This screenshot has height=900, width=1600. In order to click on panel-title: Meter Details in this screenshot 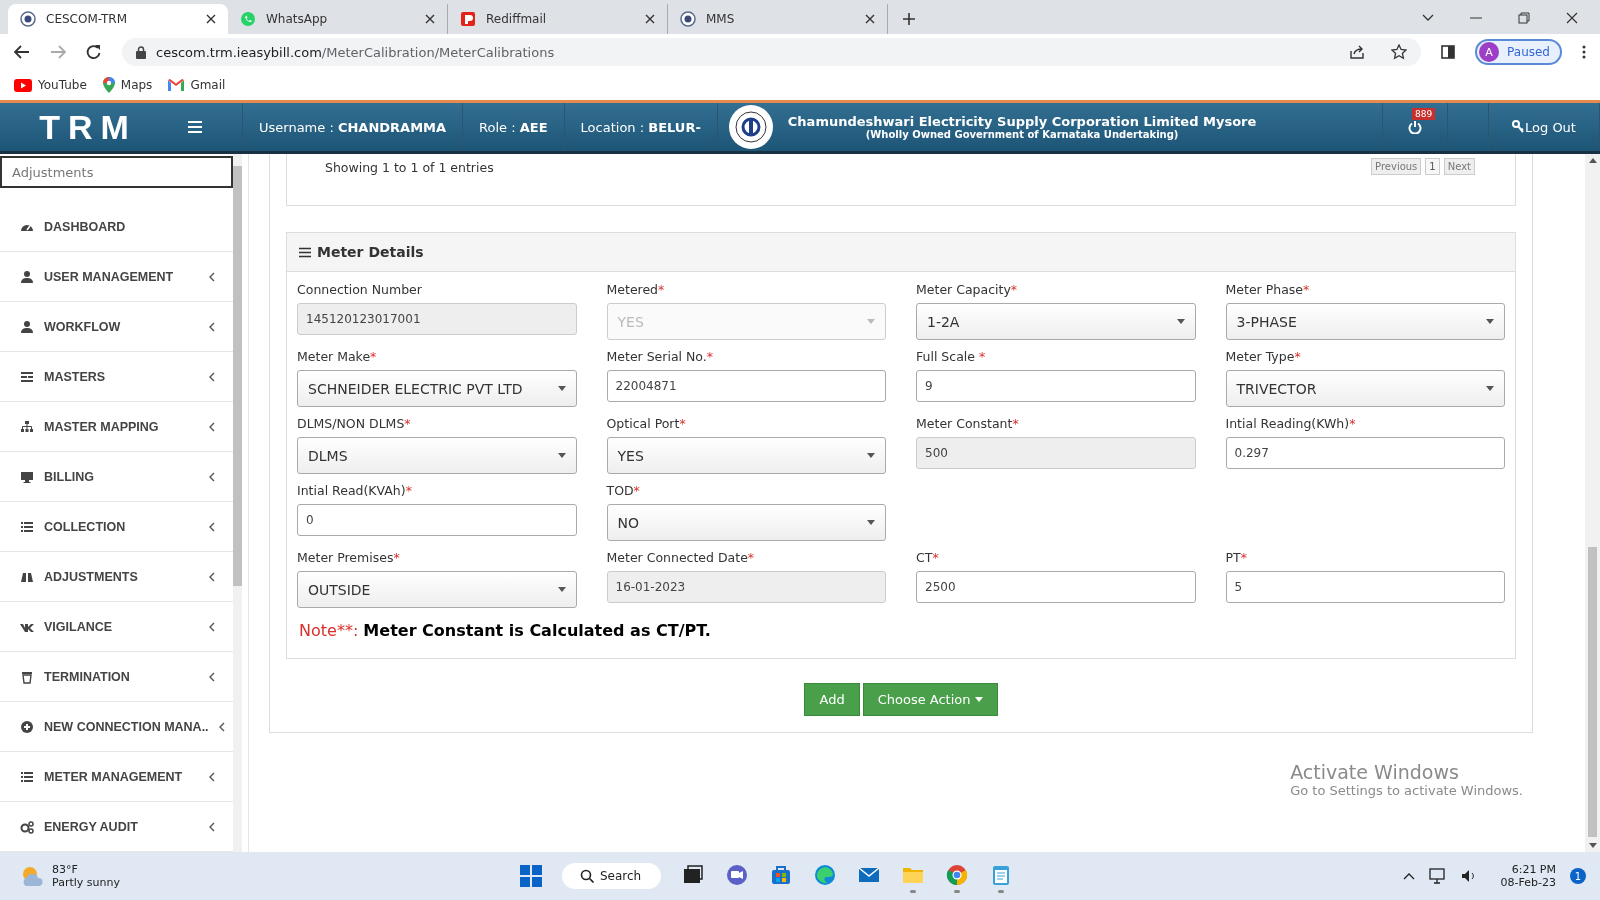, I will do `click(370, 252)`.